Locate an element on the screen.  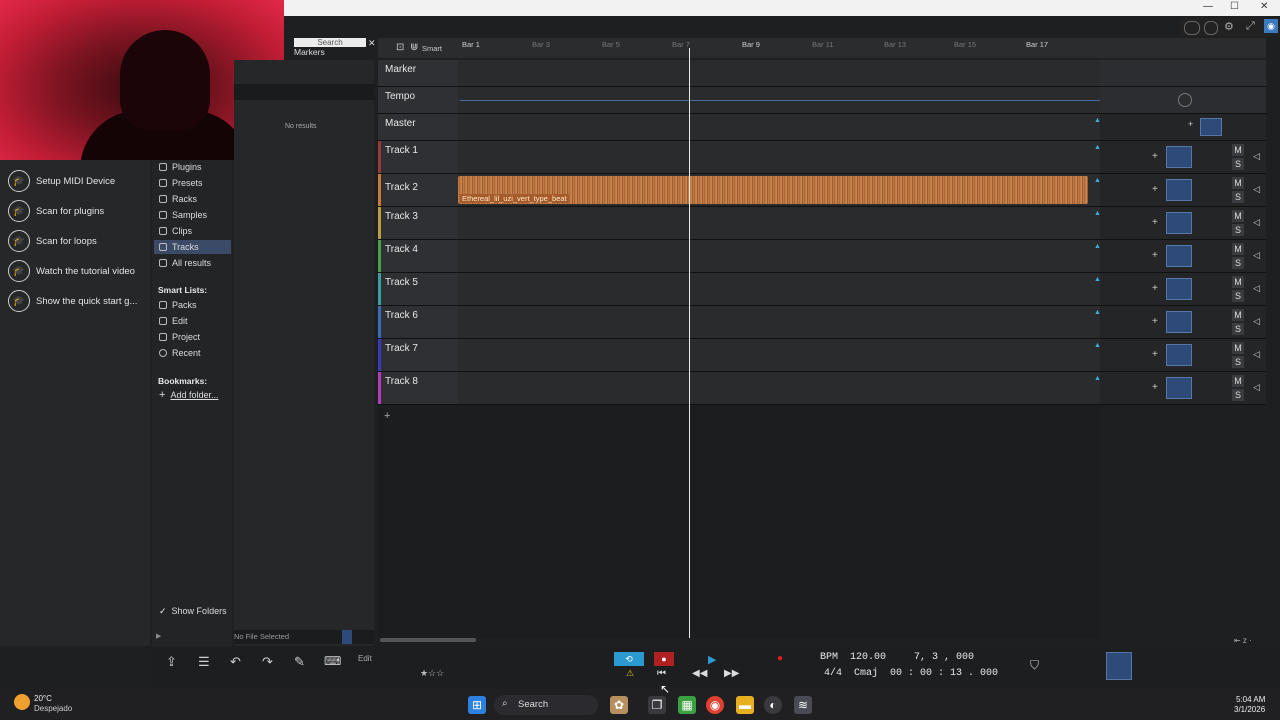
midi-input-icon: ⛉ is located at coordinates (1034, 665).